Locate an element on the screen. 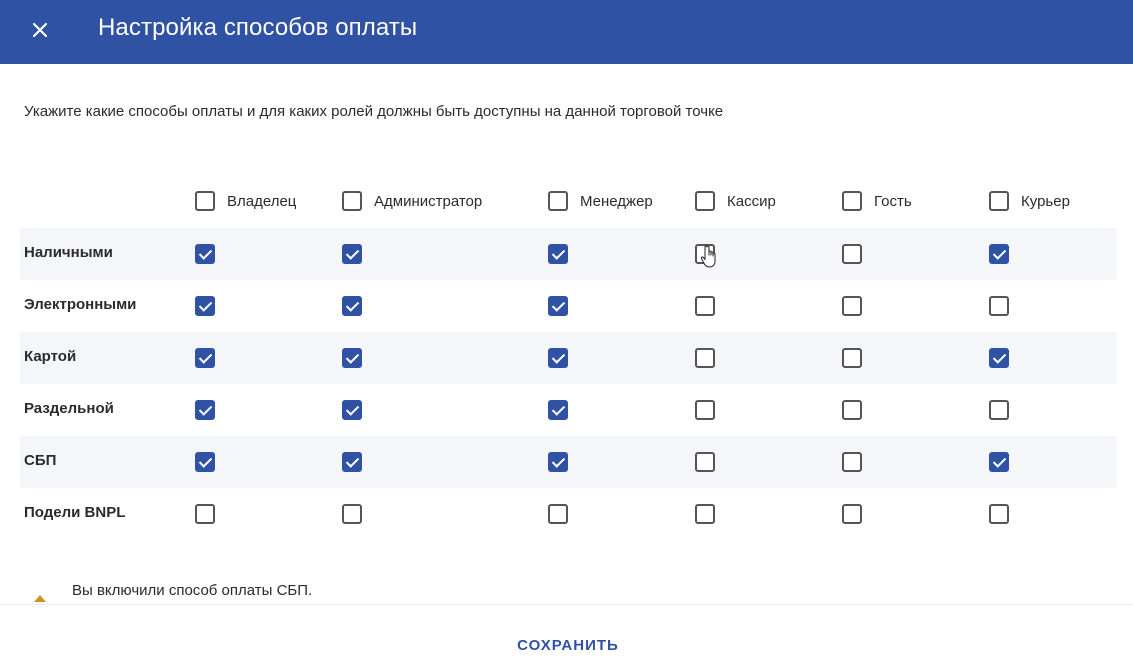 The height and width of the screenshot is (671, 1133). close-icon is located at coordinates (40, 30).